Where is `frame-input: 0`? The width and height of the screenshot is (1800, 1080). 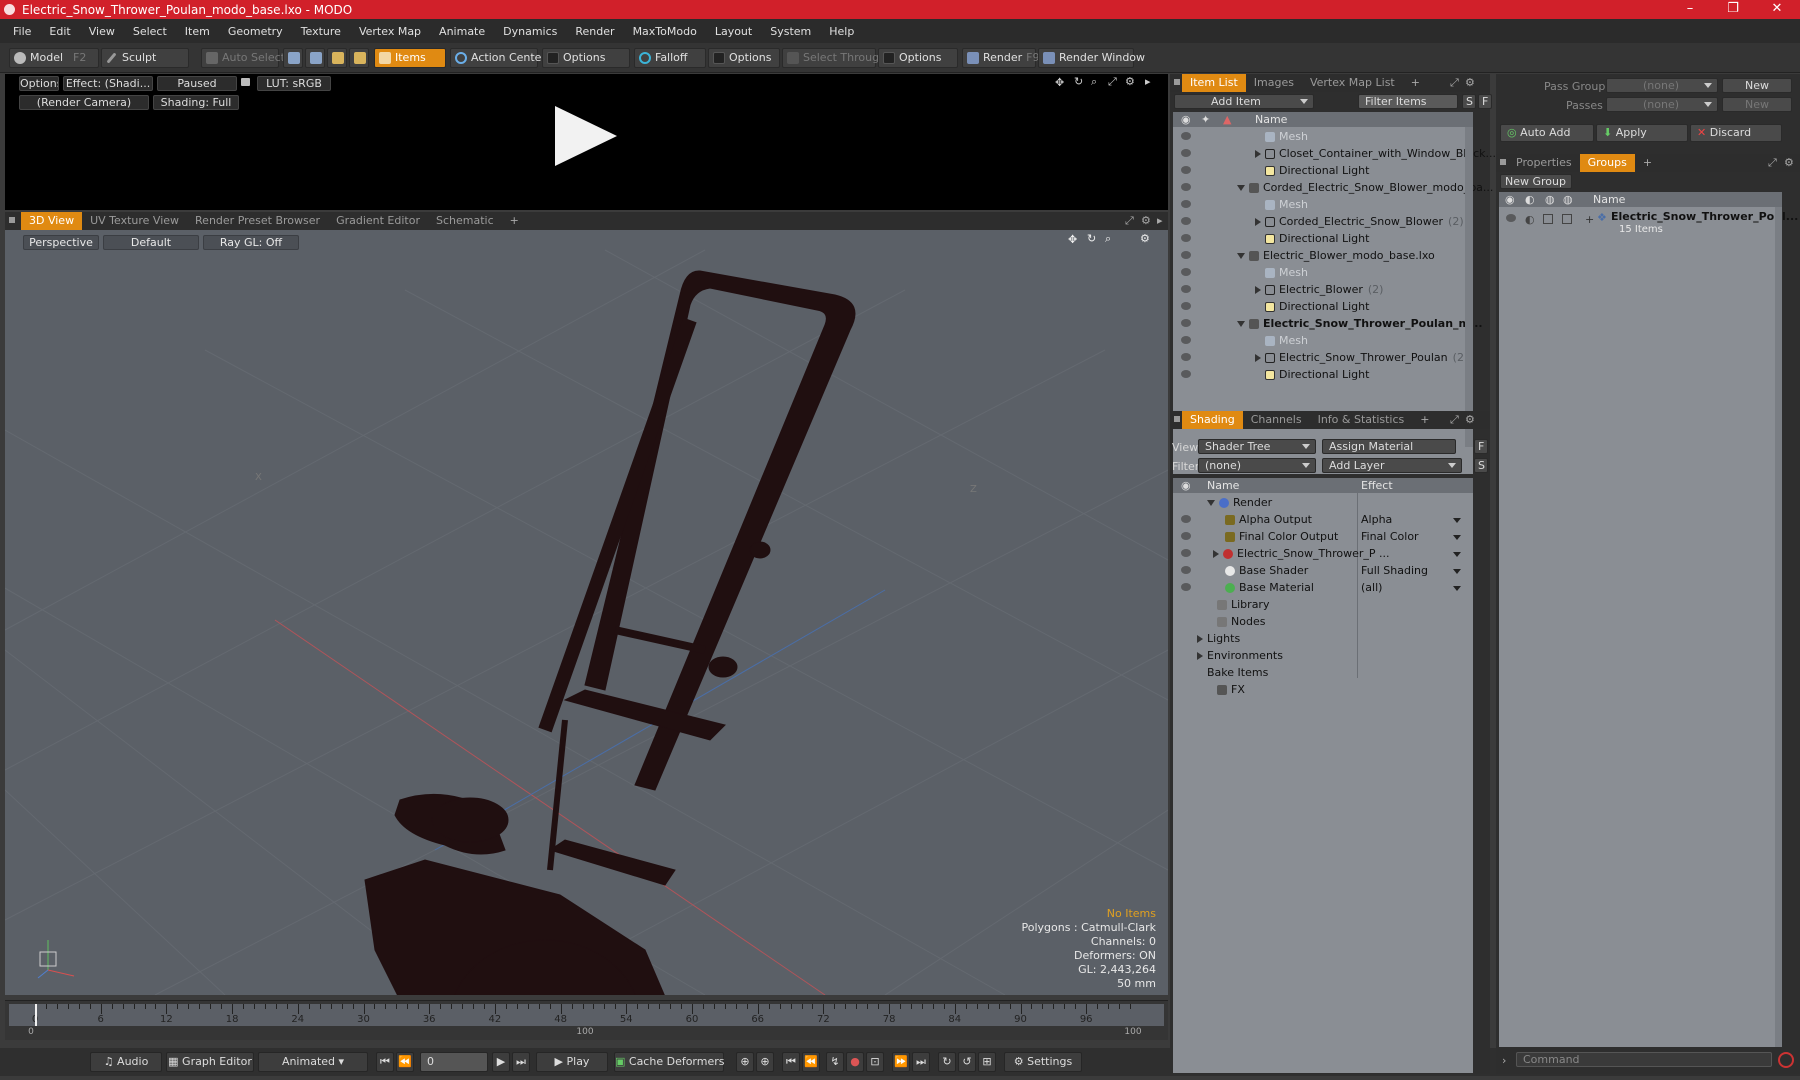 frame-input: 0 is located at coordinates (454, 1062).